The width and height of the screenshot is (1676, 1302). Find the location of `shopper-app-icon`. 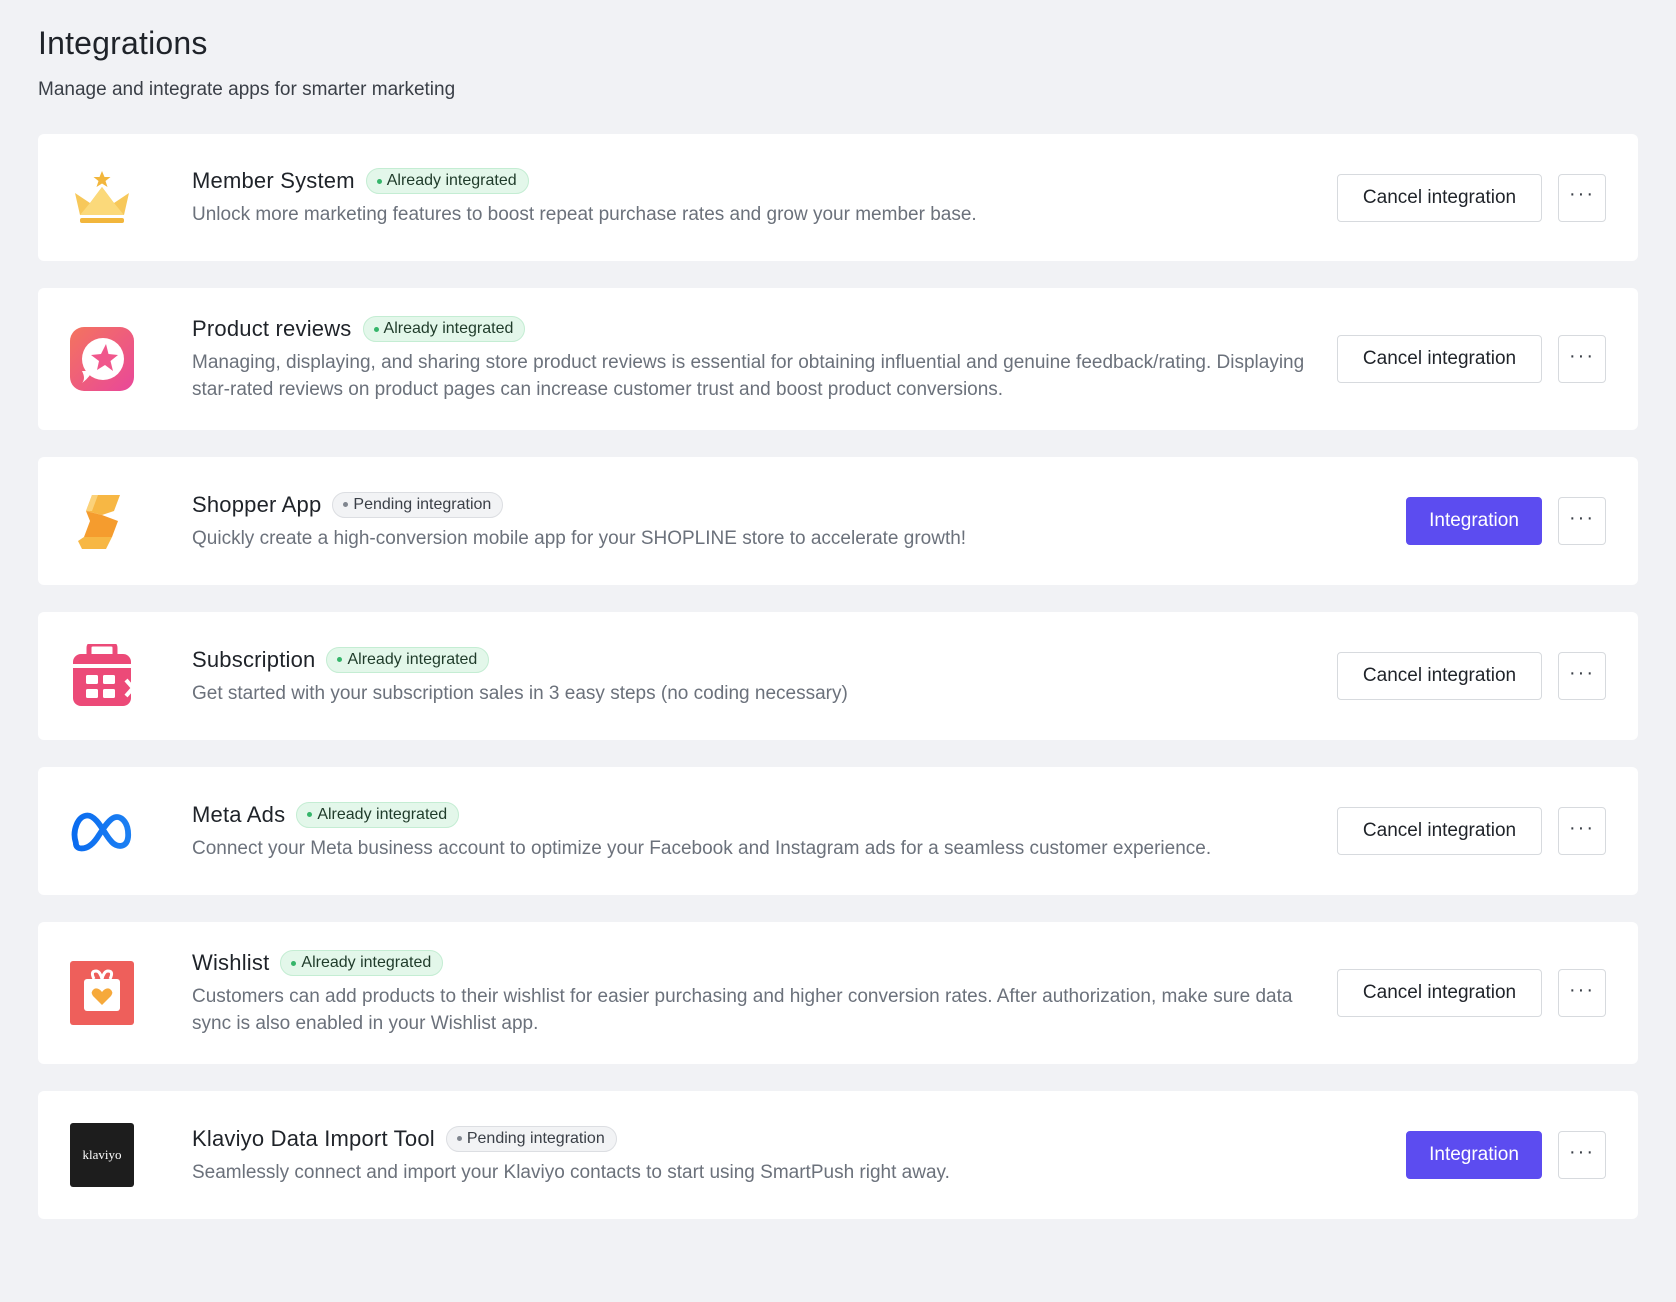

shopper-app-icon is located at coordinates (102, 521).